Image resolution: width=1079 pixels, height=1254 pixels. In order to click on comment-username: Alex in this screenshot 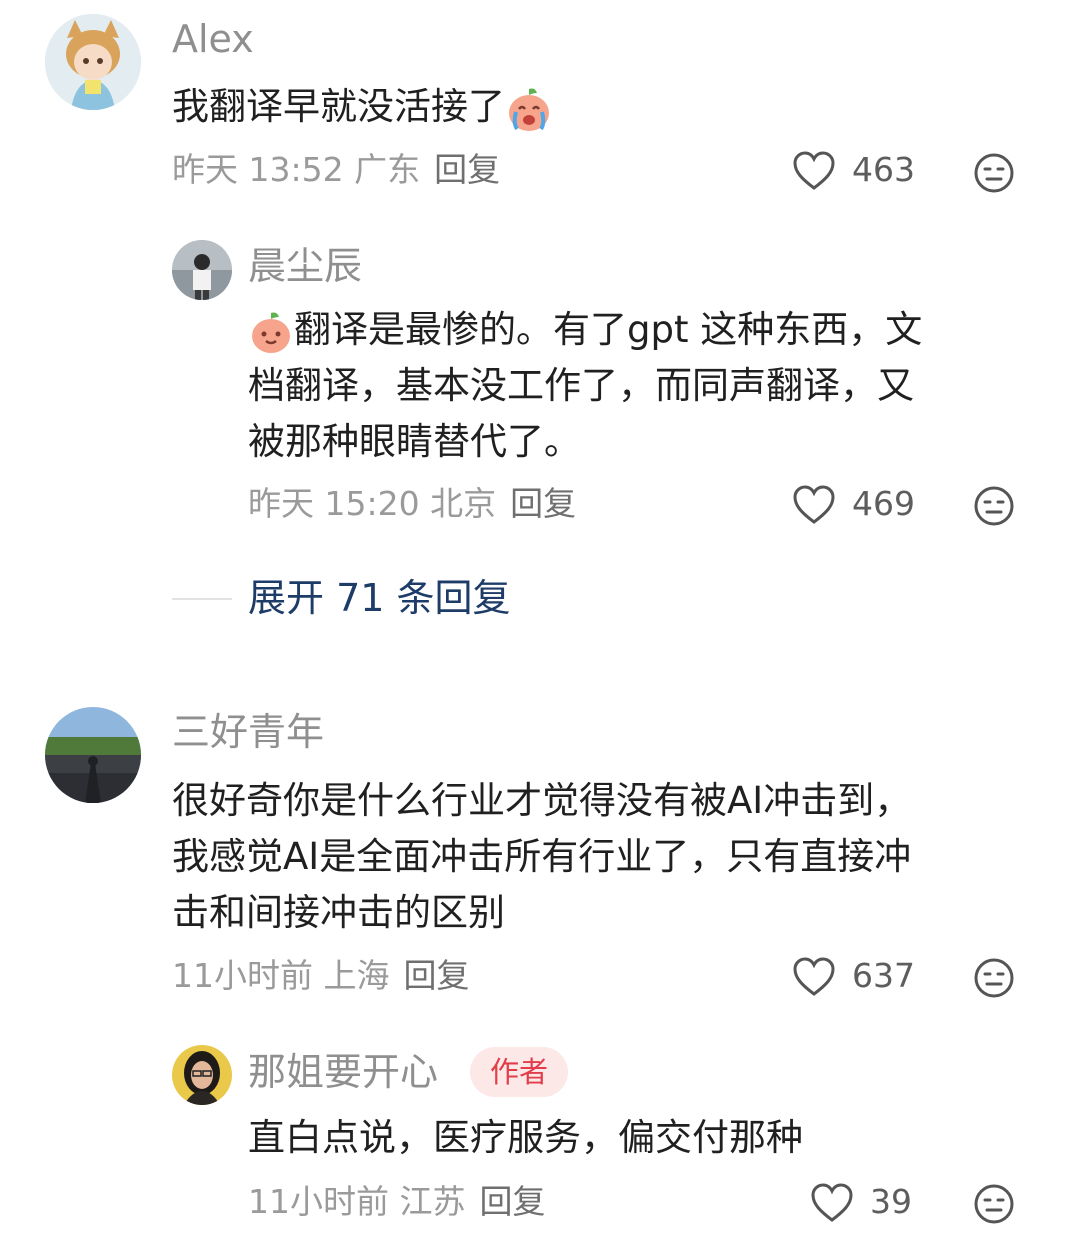, I will do `click(213, 39)`.